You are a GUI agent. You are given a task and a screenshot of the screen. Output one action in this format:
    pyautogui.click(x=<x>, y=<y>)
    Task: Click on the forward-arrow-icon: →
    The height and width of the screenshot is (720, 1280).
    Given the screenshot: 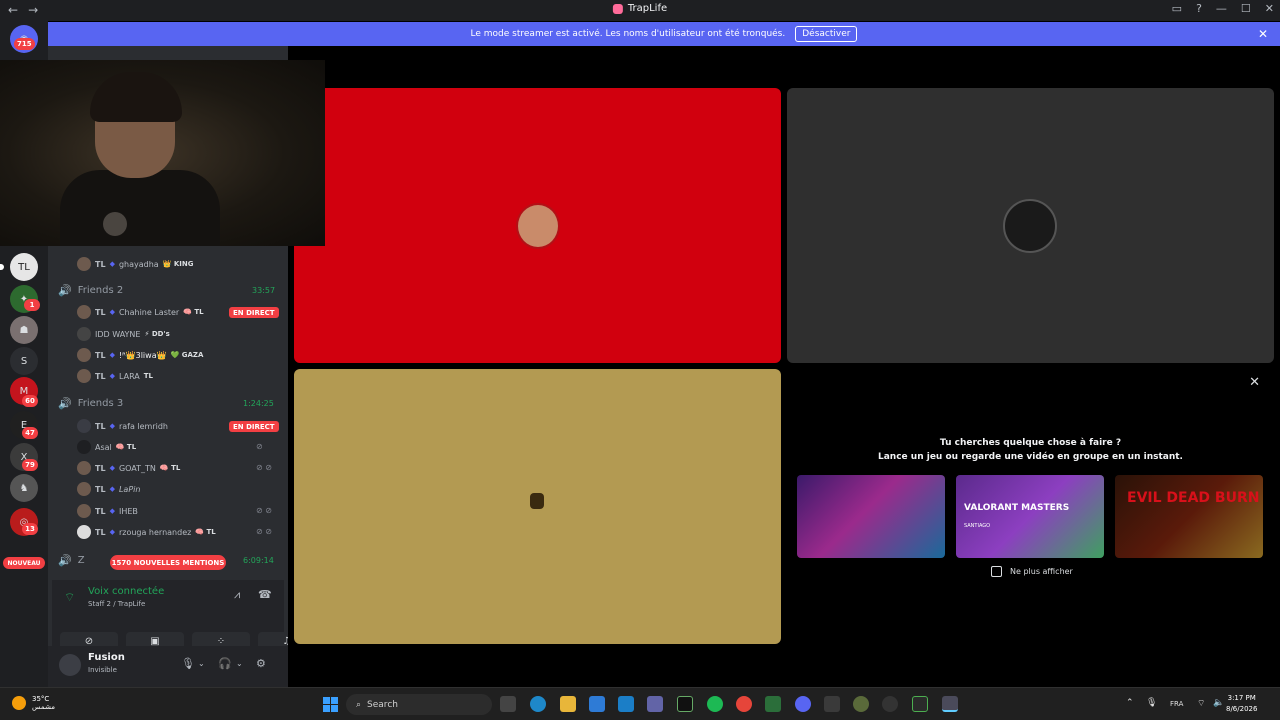 What is the action you would take?
    pyautogui.click(x=33, y=10)
    